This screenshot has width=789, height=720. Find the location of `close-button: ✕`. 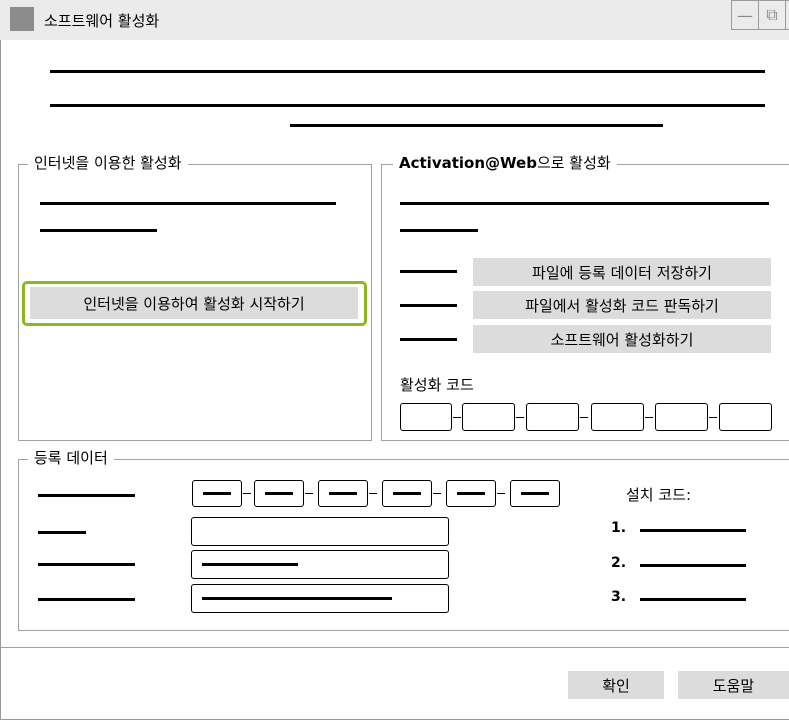

close-button: ✕ is located at coordinates (787, 15).